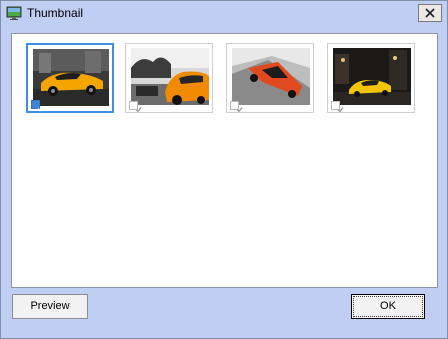 The image size is (448, 339). I want to click on preview-button: Preview, so click(50, 306).